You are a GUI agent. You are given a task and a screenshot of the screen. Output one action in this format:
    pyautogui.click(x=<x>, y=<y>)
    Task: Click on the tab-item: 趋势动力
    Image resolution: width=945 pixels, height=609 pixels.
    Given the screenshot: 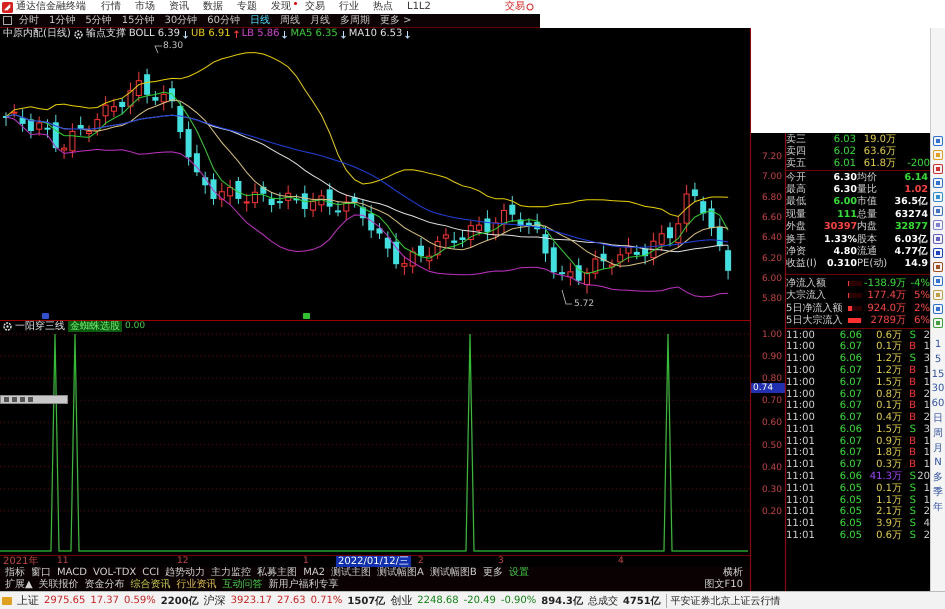 What is the action you would take?
    pyautogui.click(x=185, y=573)
    